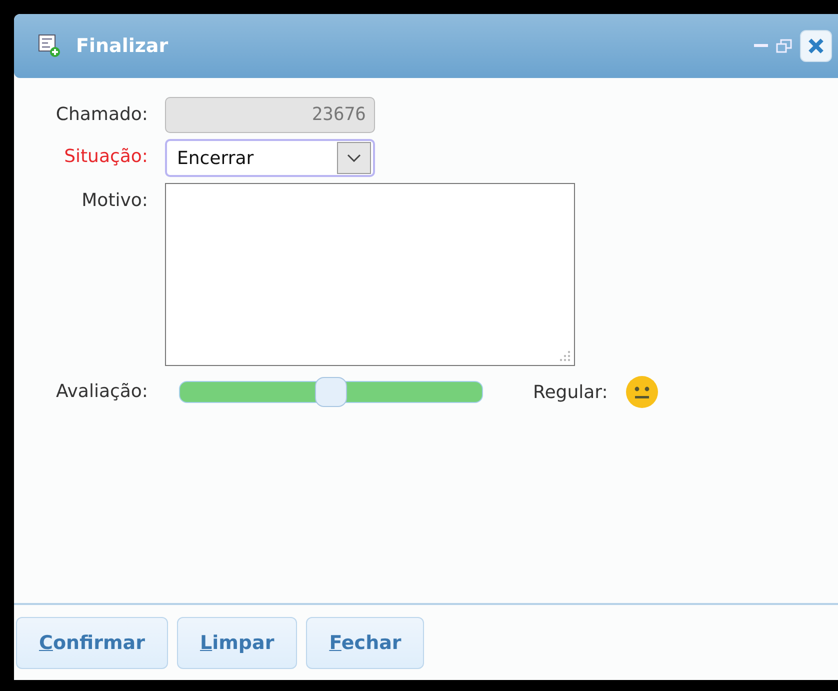 This screenshot has width=838, height=691. I want to click on field-label: Situação:, so click(106, 157).